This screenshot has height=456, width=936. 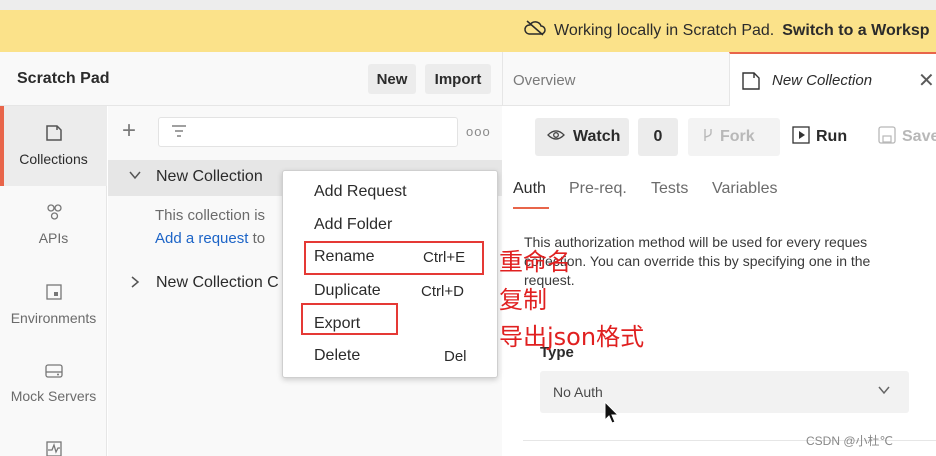 What do you see at coordinates (179, 133) in the screenshot?
I see `filter-icon` at bounding box center [179, 133].